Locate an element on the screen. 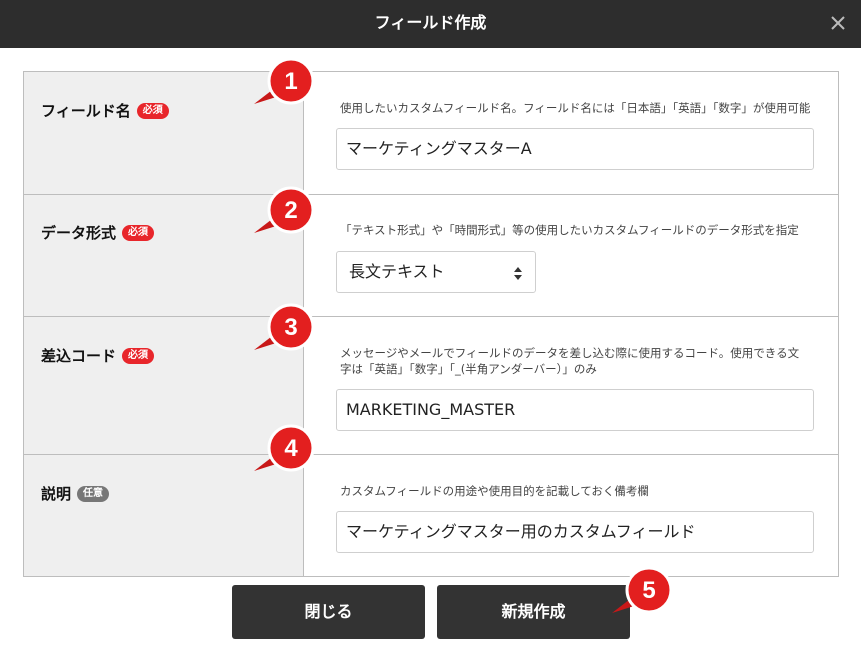  close-icon is located at coordinates (838, 23).